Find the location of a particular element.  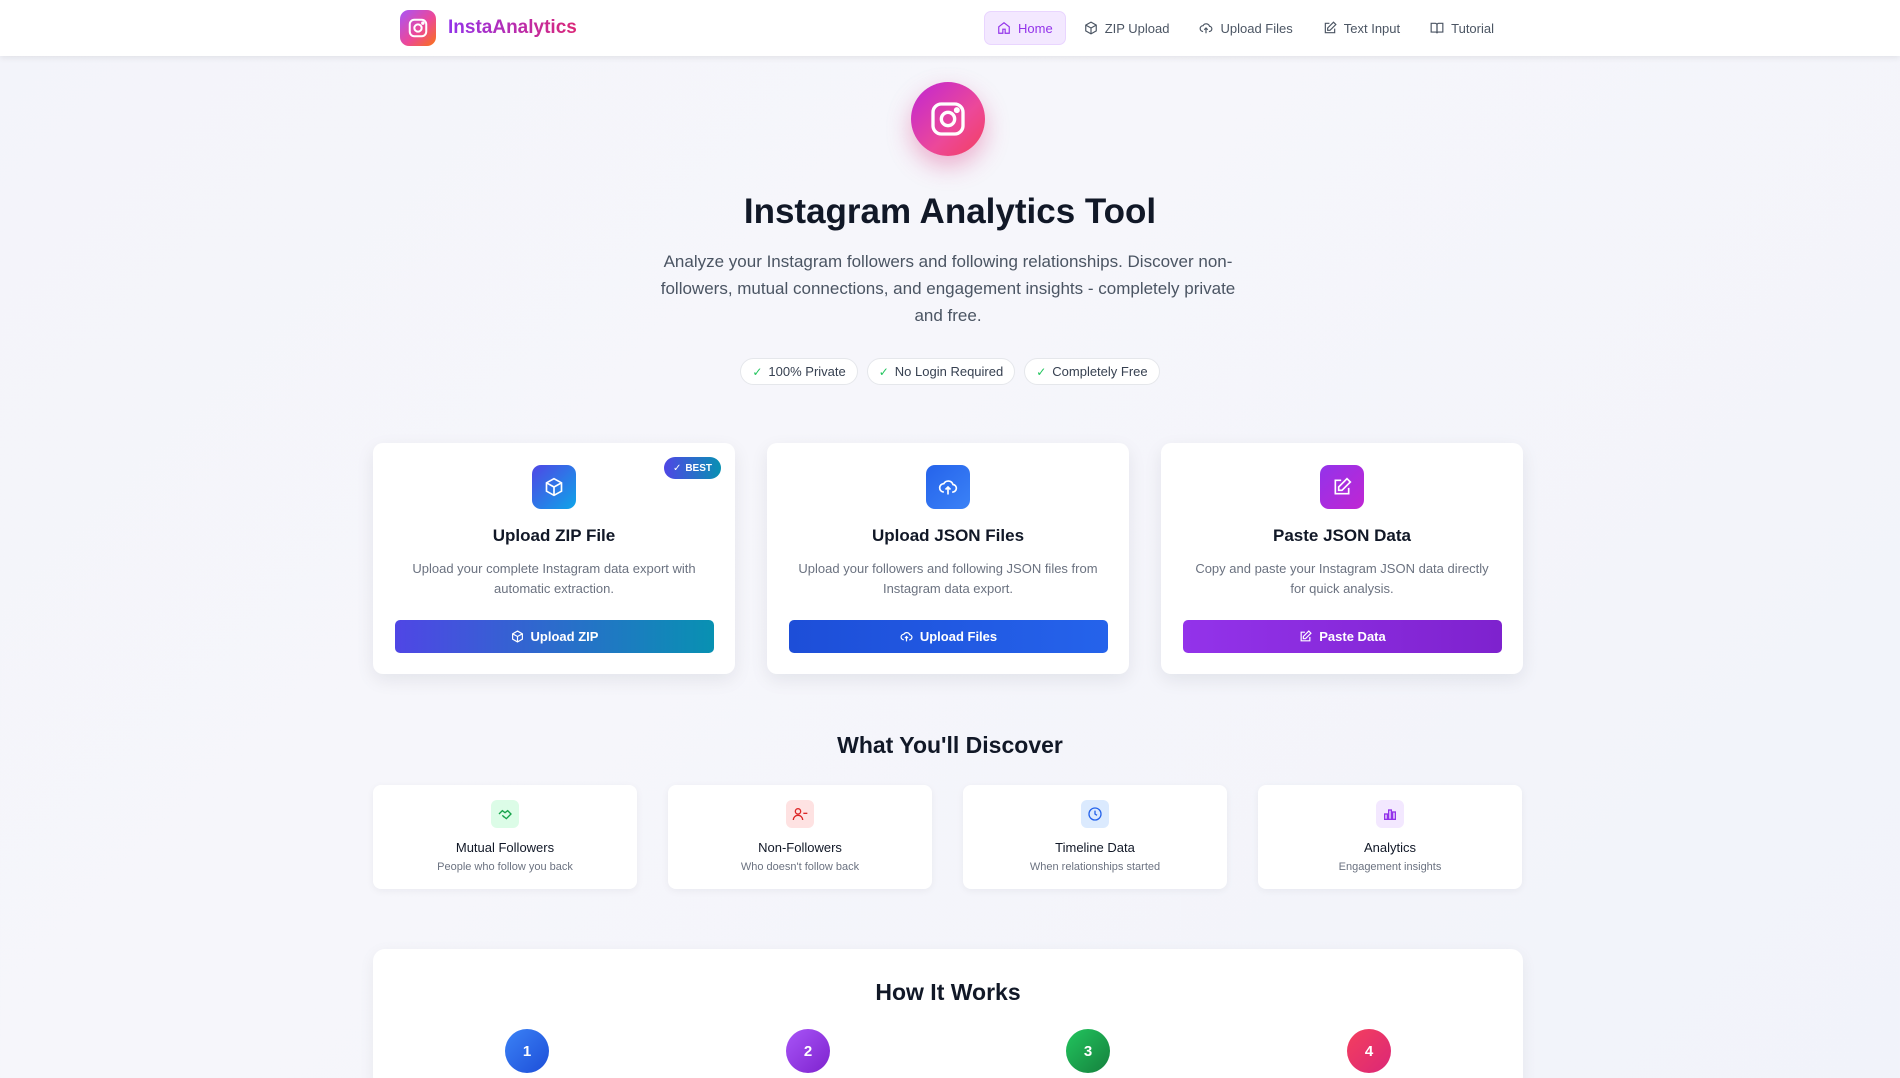

nav-upload-files: Upload Files is located at coordinates (1245, 28).